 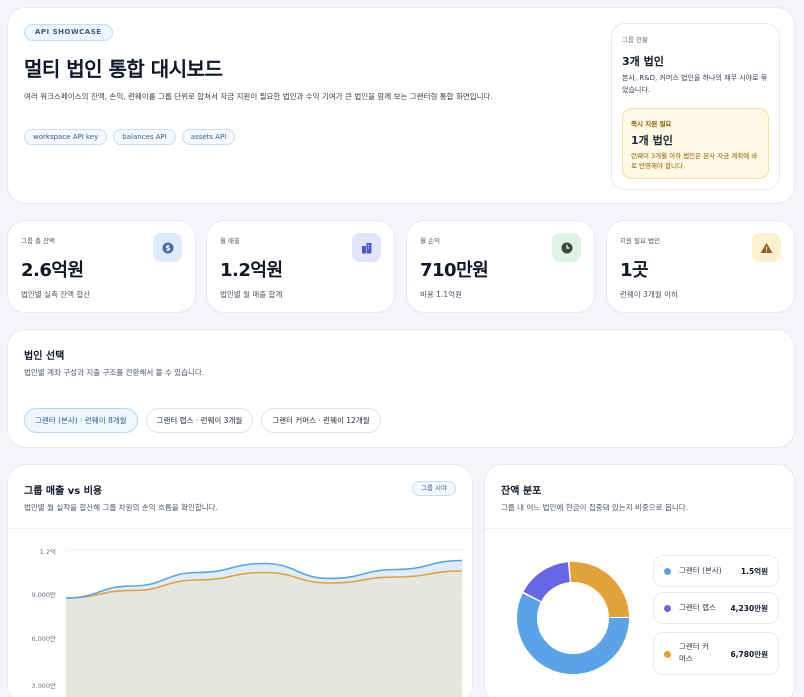 I want to click on y-tick-label: 3,000만, so click(x=43, y=686).